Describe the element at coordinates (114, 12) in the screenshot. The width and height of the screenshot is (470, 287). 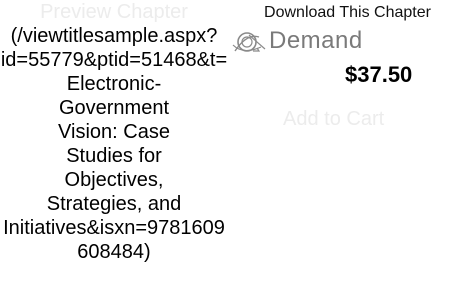
I see `preview-chapter-label: Preview Chapter` at that location.